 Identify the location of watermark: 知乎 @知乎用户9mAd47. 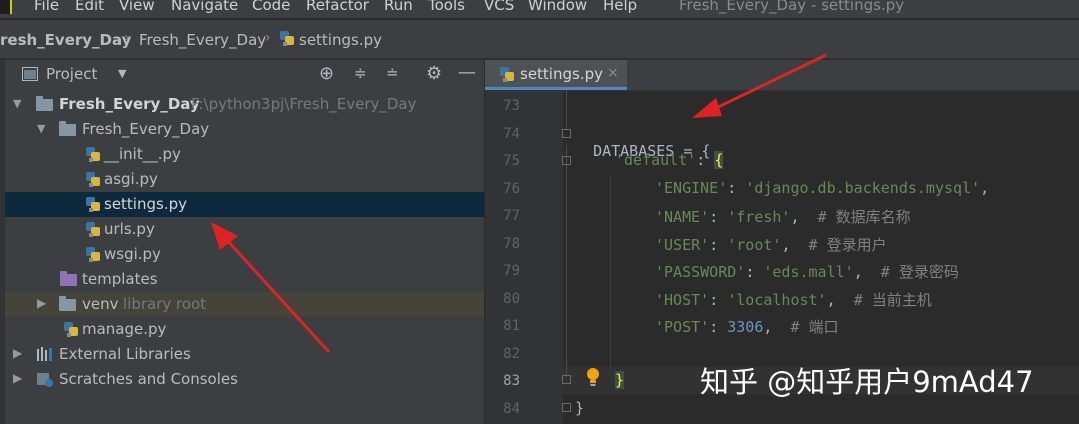
(867, 382).